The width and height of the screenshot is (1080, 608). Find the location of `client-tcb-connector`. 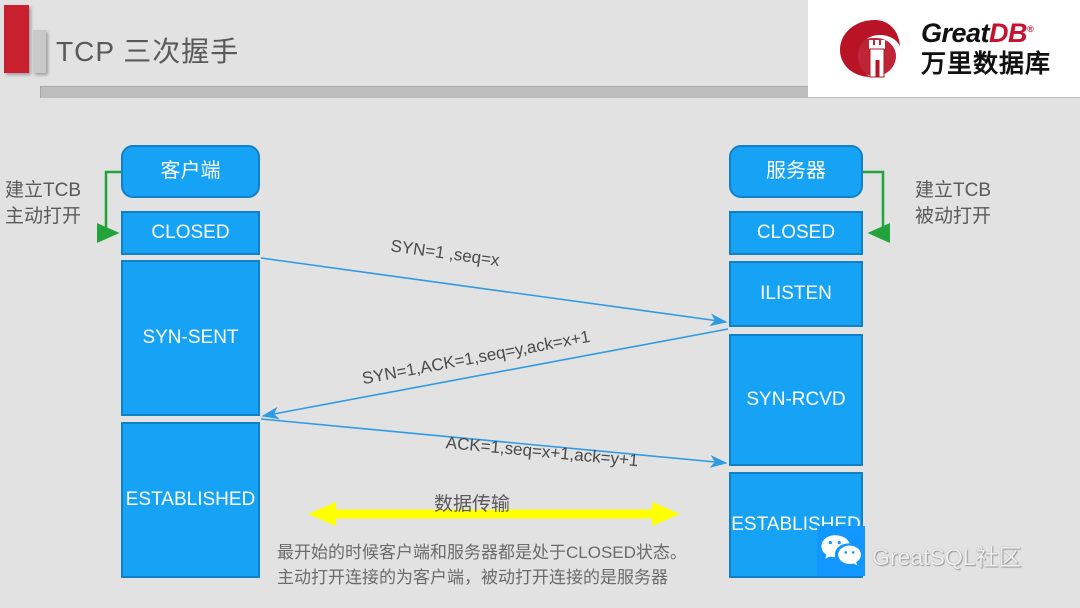

client-tcb-connector is located at coordinates (109, 206).